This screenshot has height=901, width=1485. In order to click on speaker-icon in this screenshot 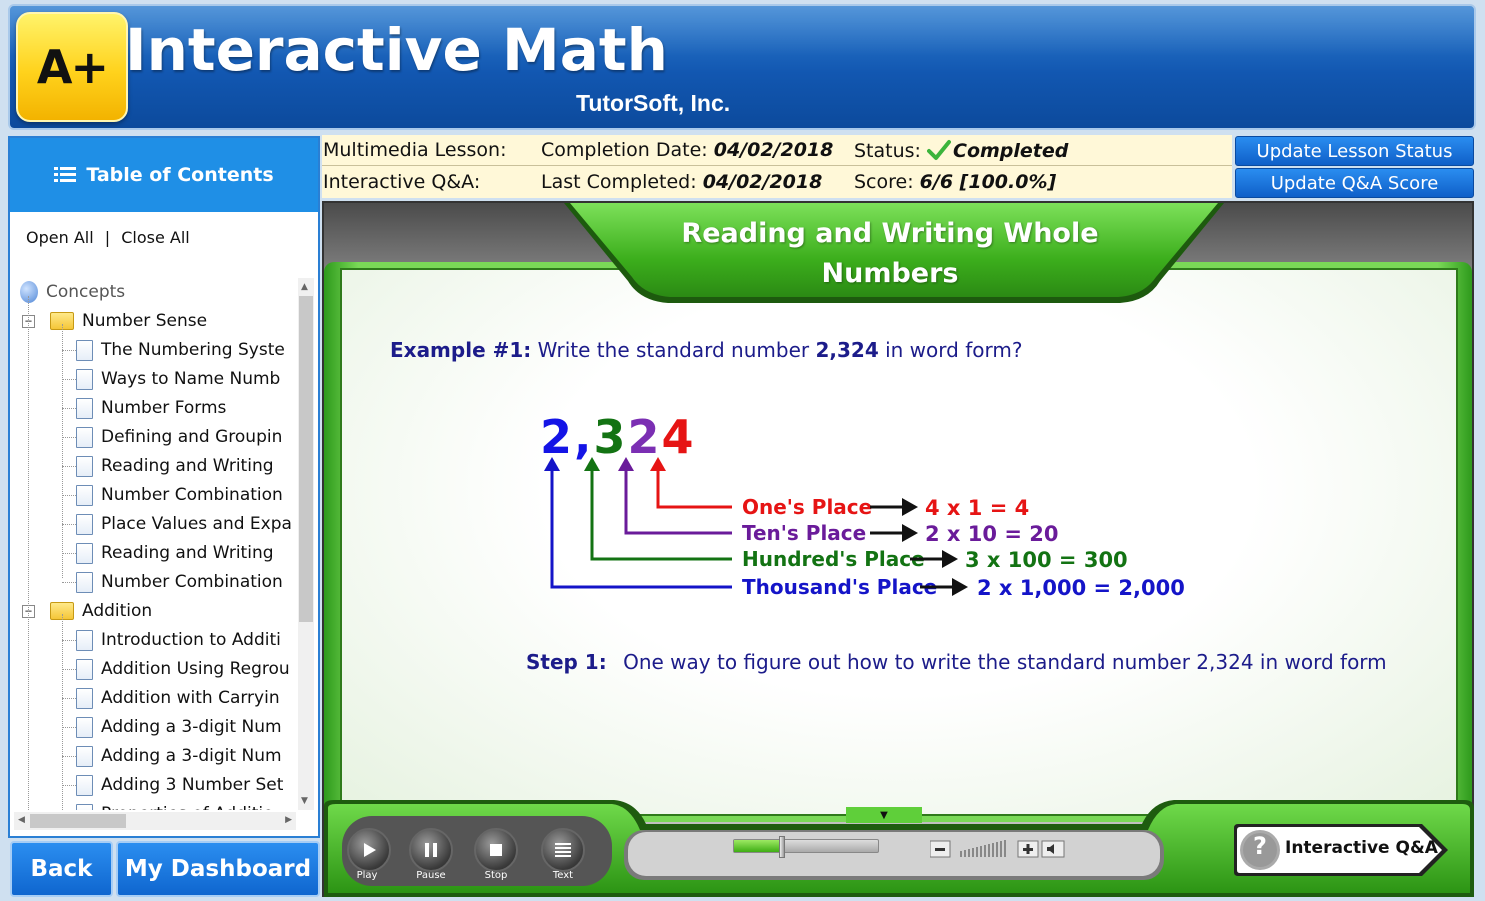, I will do `click(1053, 849)`.